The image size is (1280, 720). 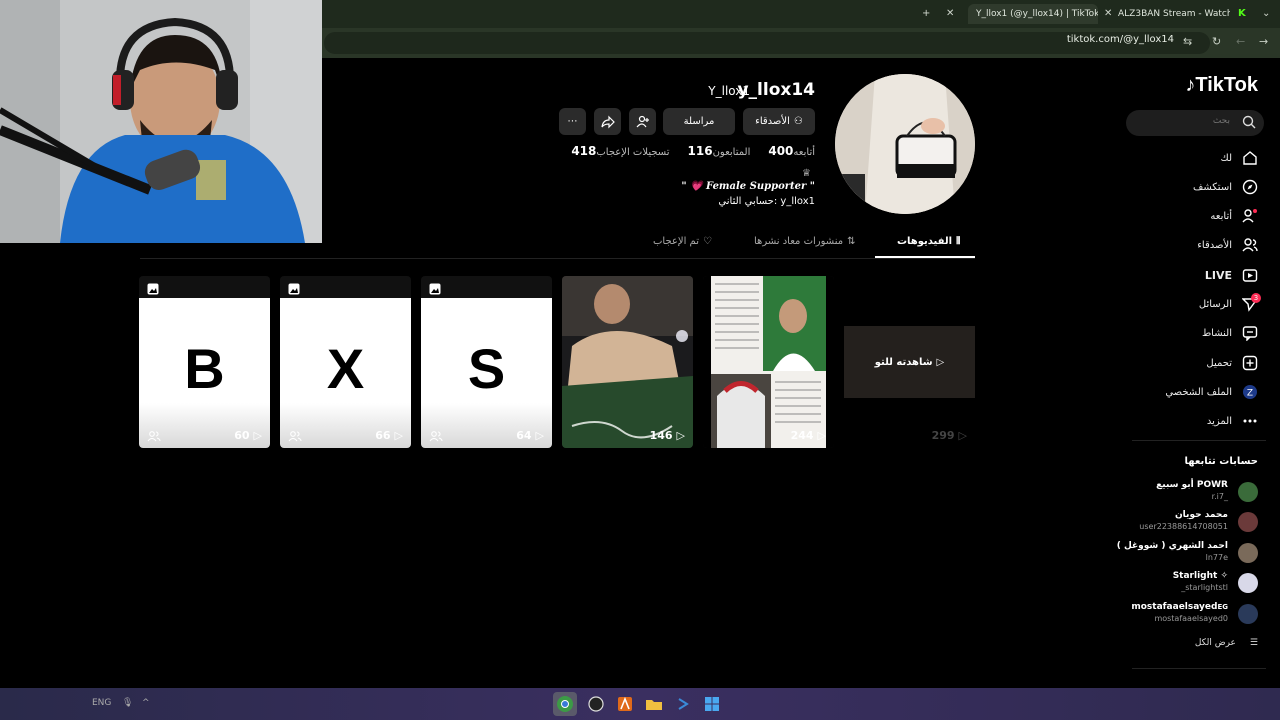 What do you see at coordinates (766, 201) in the screenshot?
I see `bio-line: حسابي الثاني: y_llox1` at bounding box center [766, 201].